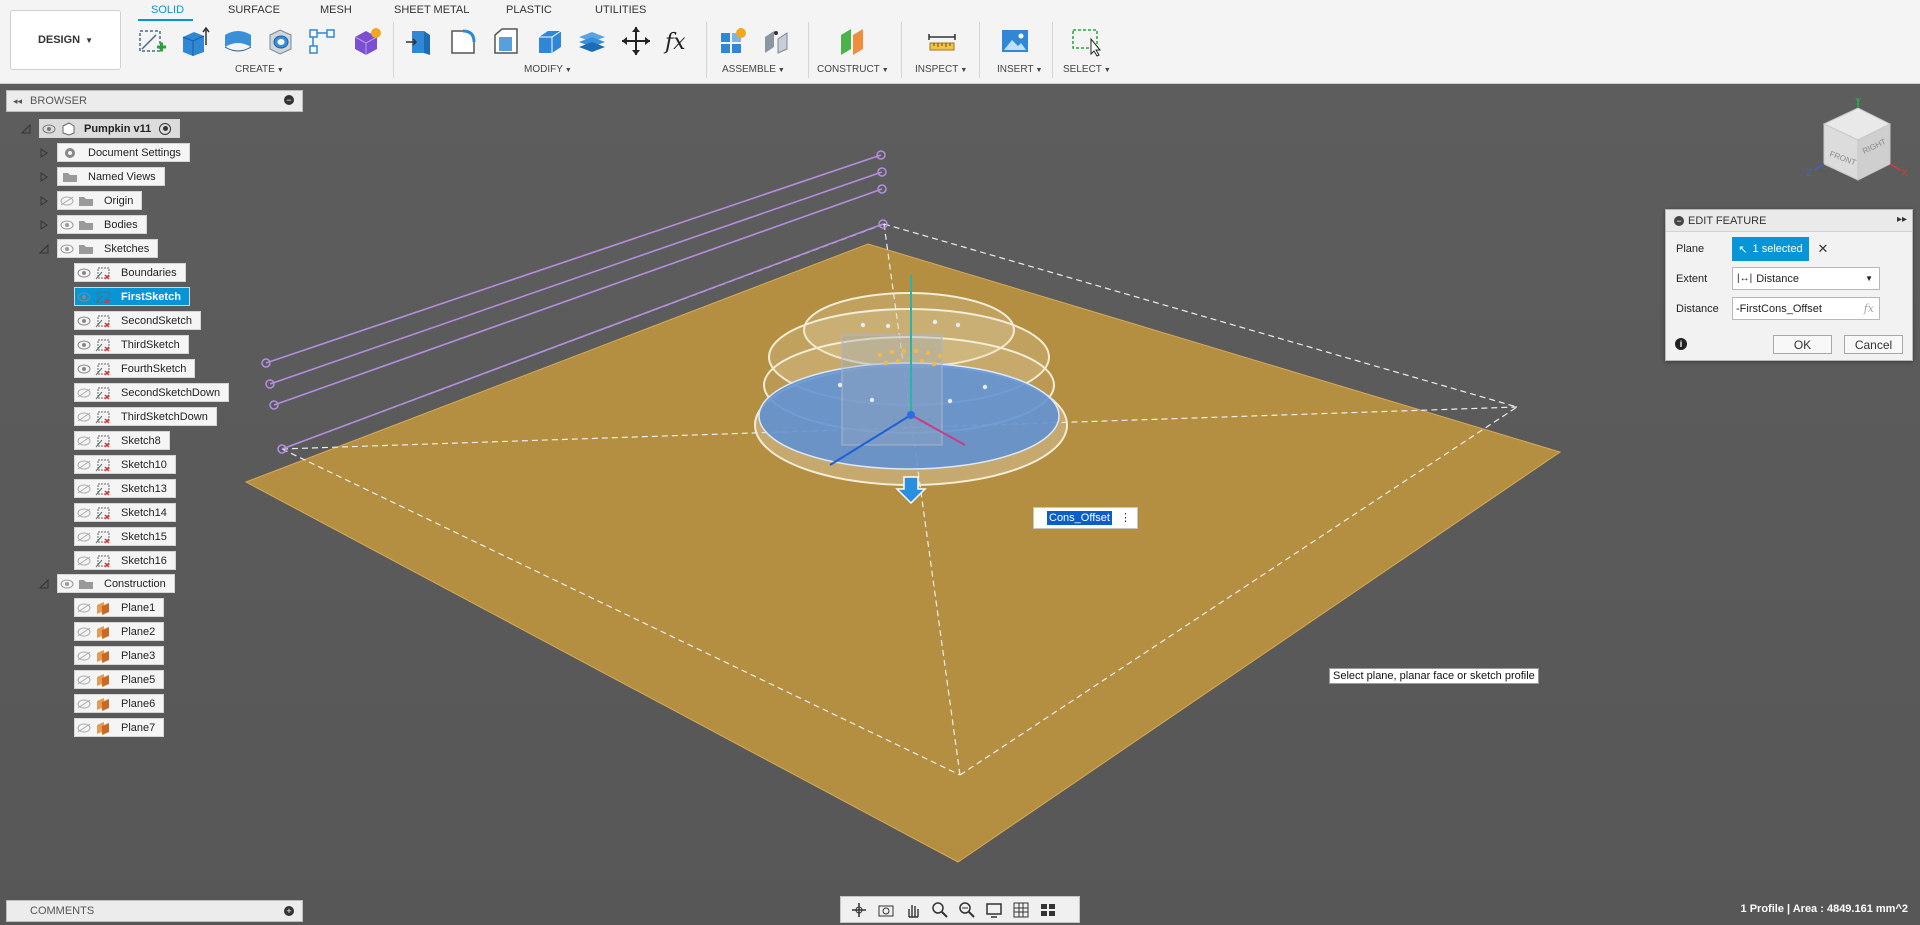 Image resolution: width=1920 pixels, height=925 pixels. What do you see at coordinates (592, 41) in the screenshot?
I see `combine-icon` at bounding box center [592, 41].